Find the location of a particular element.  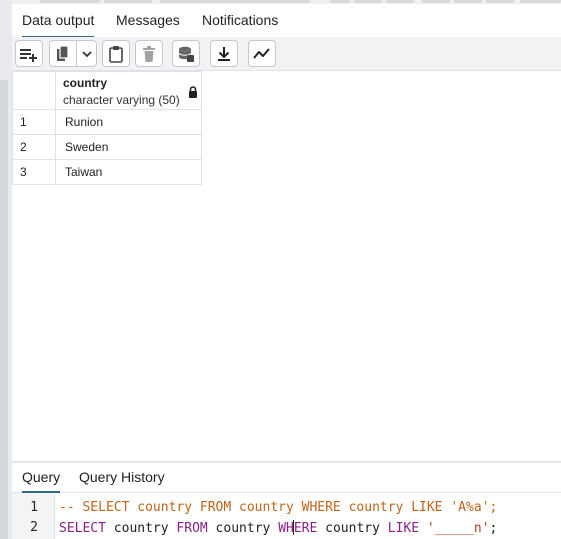

copy-button is located at coordinates (63, 53).